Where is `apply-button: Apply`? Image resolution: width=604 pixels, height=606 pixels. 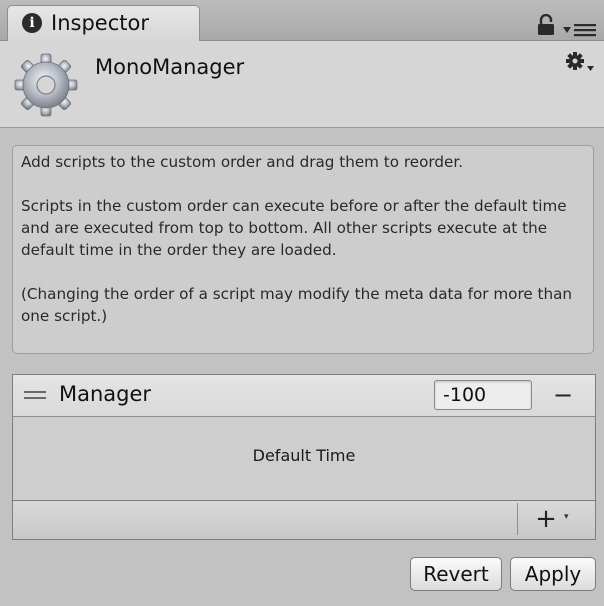
apply-button: Apply is located at coordinates (553, 574).